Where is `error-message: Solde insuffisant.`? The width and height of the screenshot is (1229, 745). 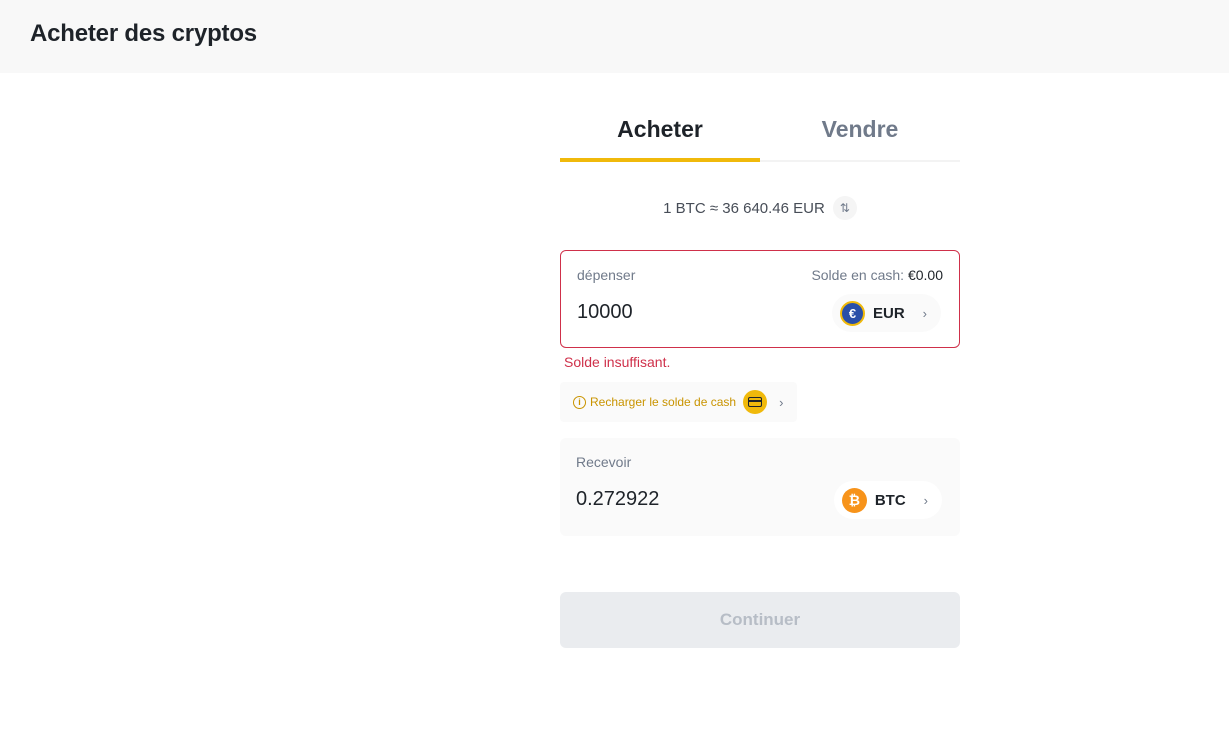 error-message: Solde insuffisant. is located at coordinates (617, 362).